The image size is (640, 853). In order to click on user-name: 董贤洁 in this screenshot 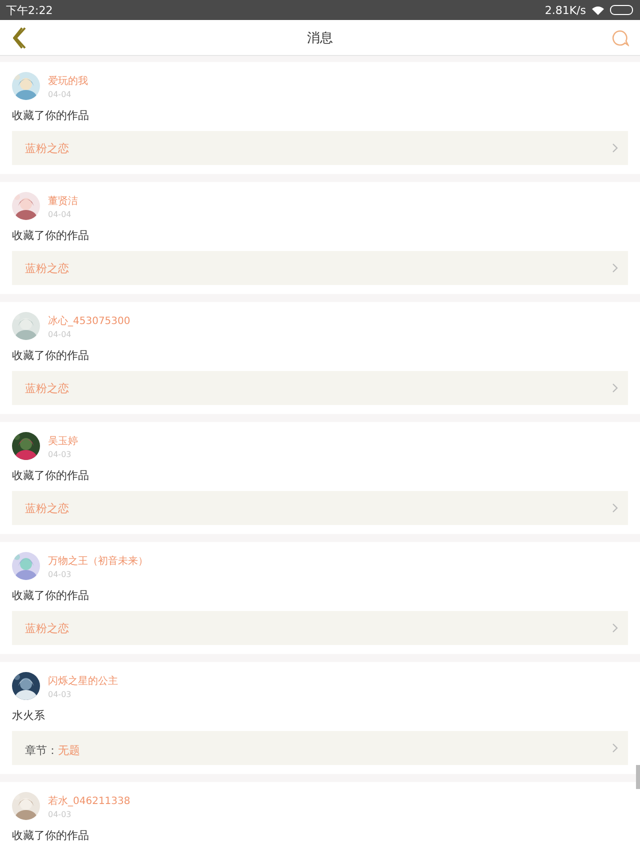, I will do `click(63, 201)`.